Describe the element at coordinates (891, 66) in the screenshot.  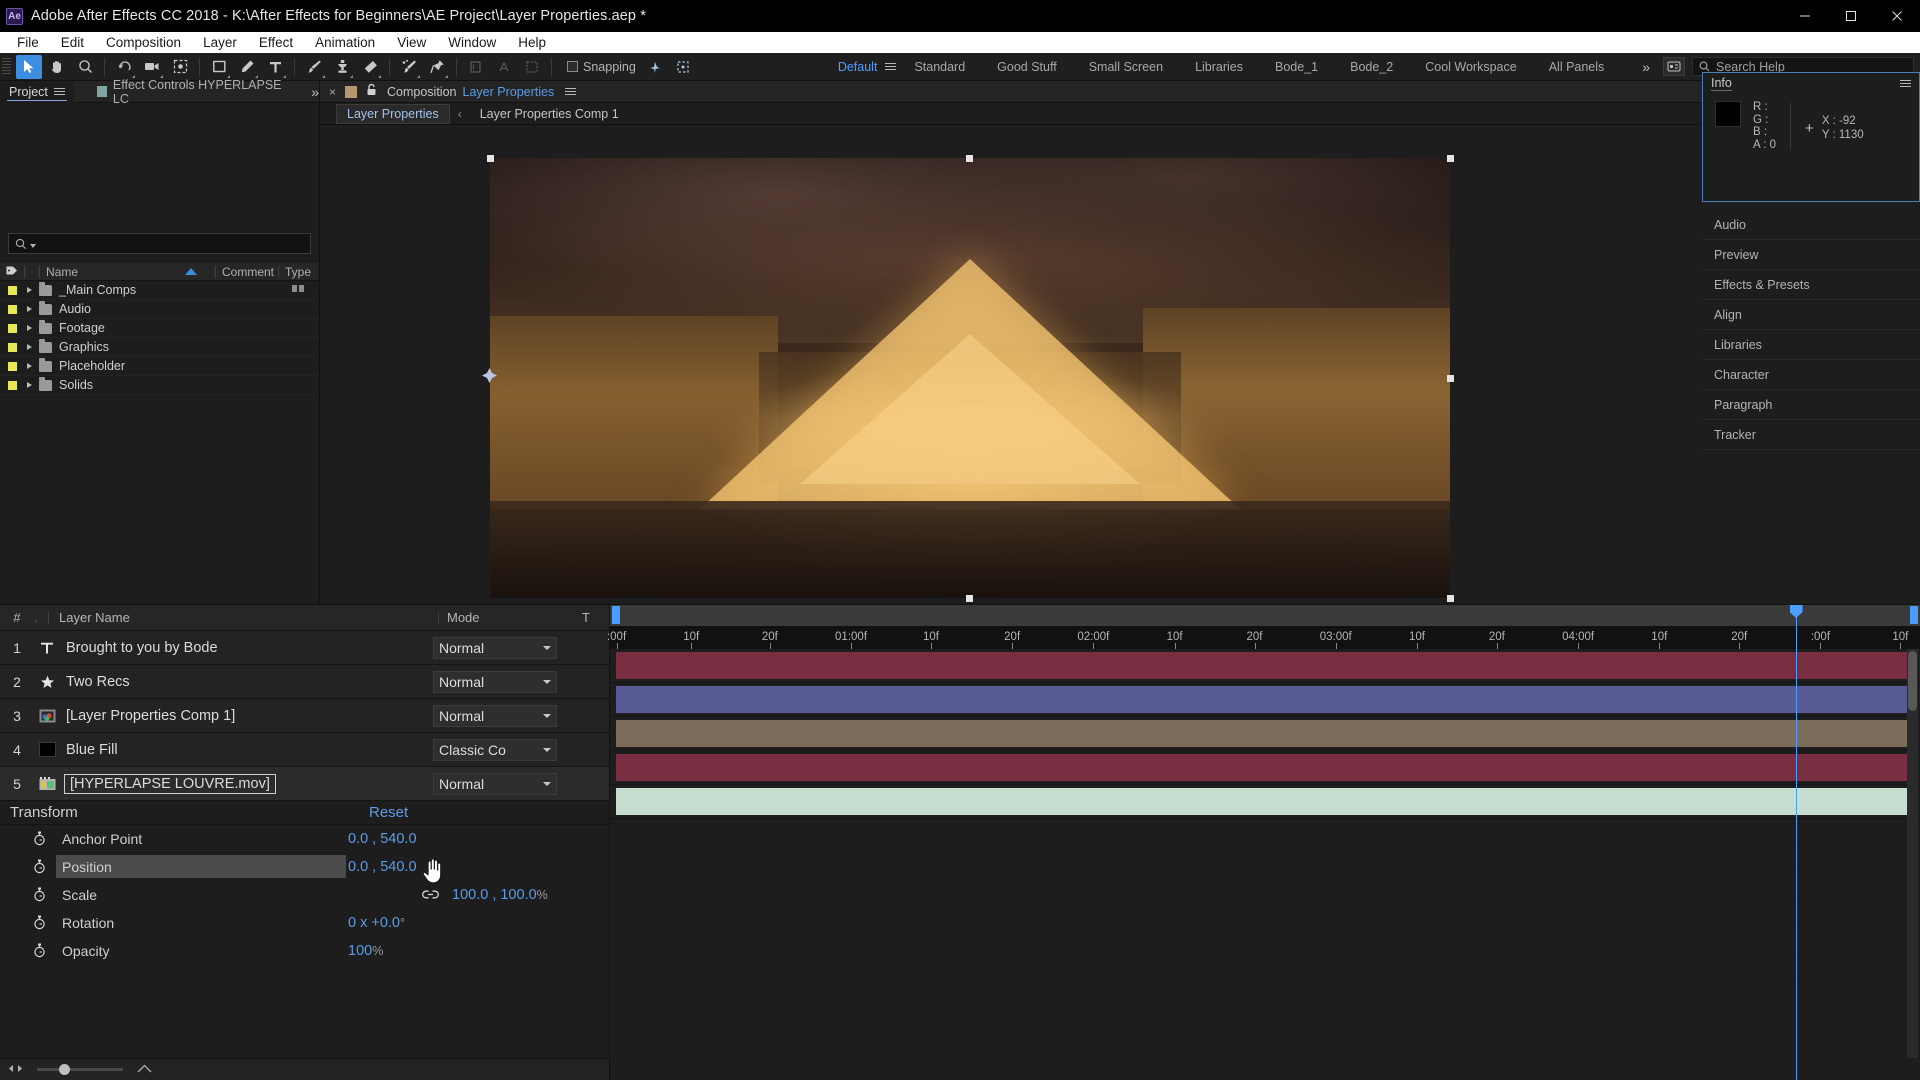
I see `workspace-menu-icon` at that location.